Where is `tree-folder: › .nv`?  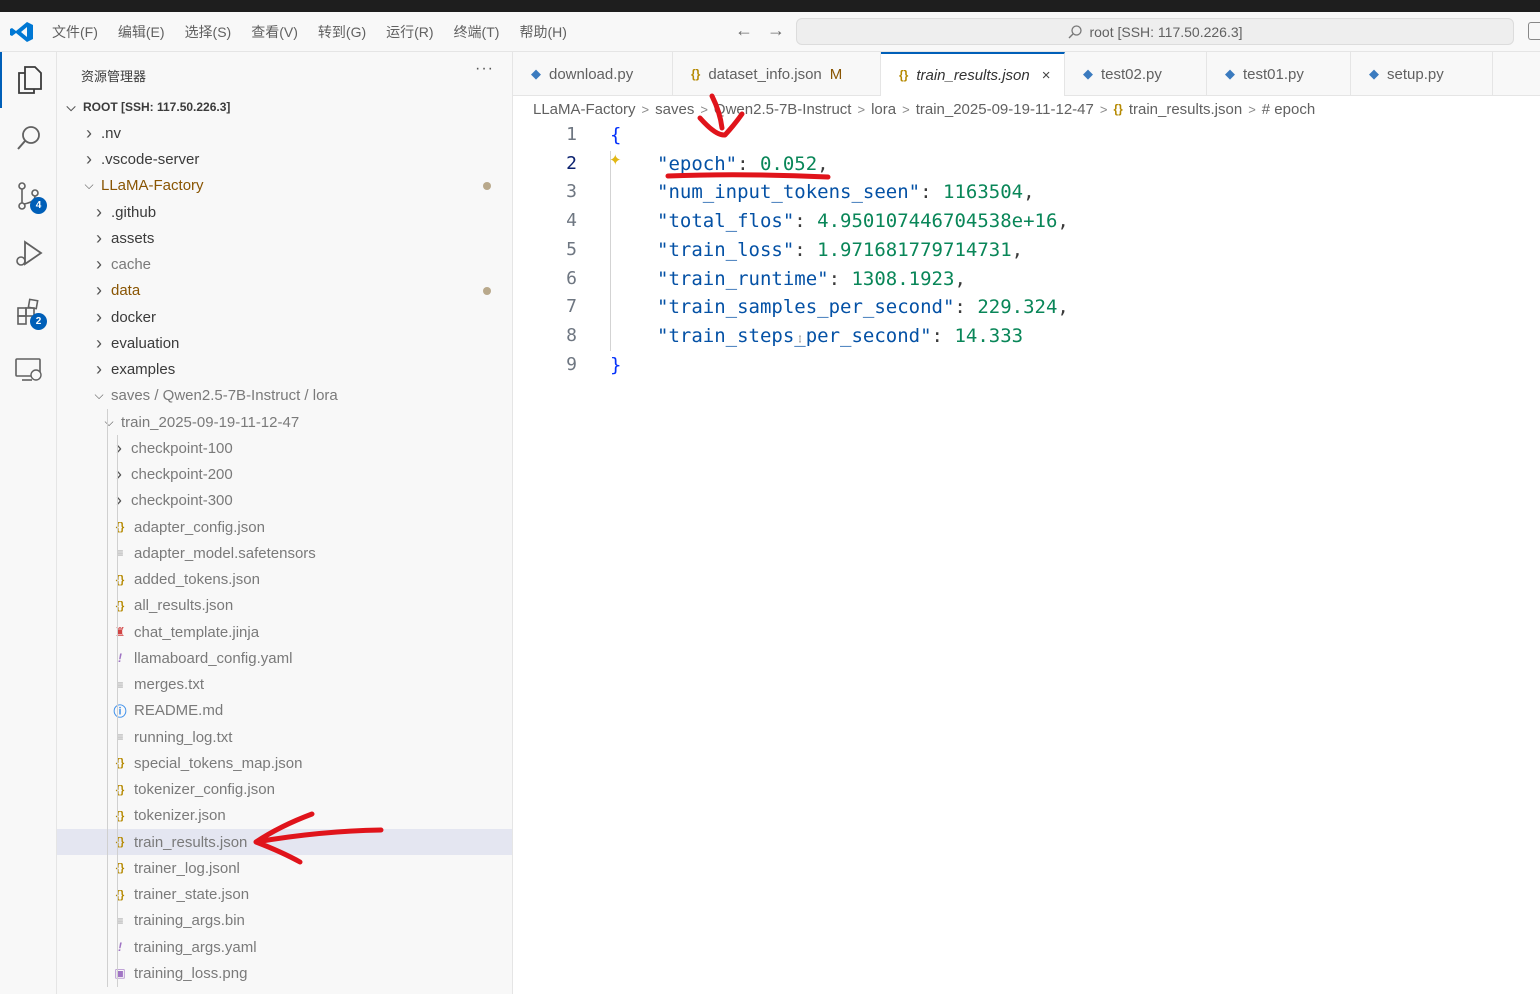 tree-folder: › .nv is located at coordinates (284, 133).